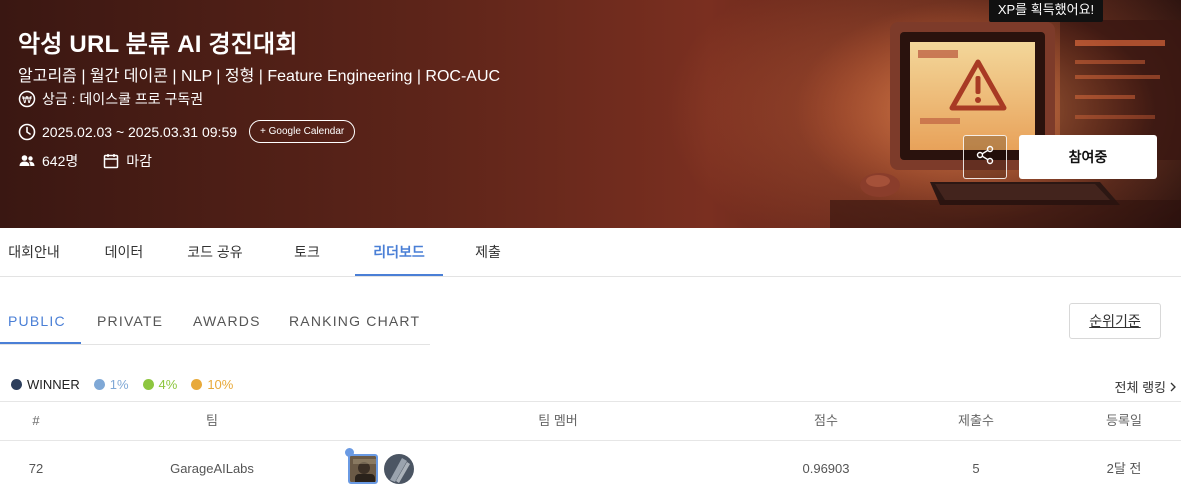 This screenshot has height=497, width=1181. Describe the element at coordinates (36, 468) in the screenshot. I see `row-rank: 72` at that location.